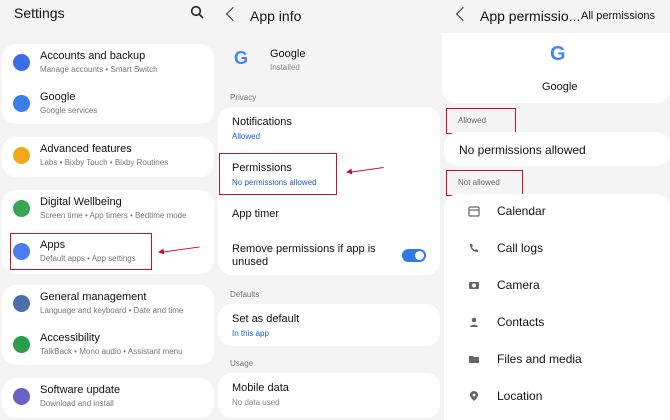  Describe the element at coordinates (481, 121) in the screenshot. I see `highlight-box-allowed` at that location.